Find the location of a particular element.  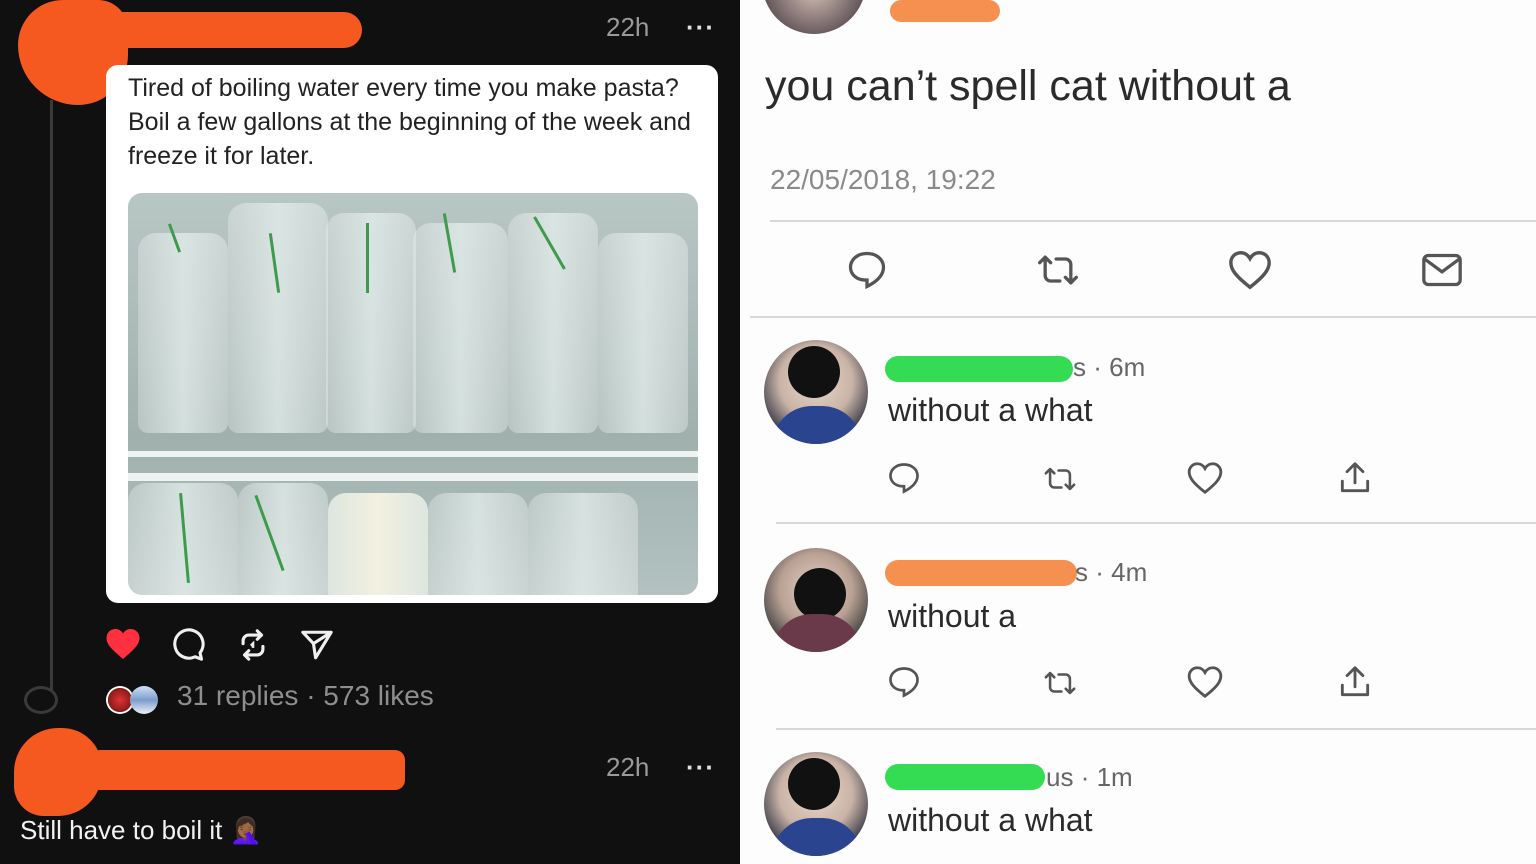

comment-icon is located at coordinates (189, 644).